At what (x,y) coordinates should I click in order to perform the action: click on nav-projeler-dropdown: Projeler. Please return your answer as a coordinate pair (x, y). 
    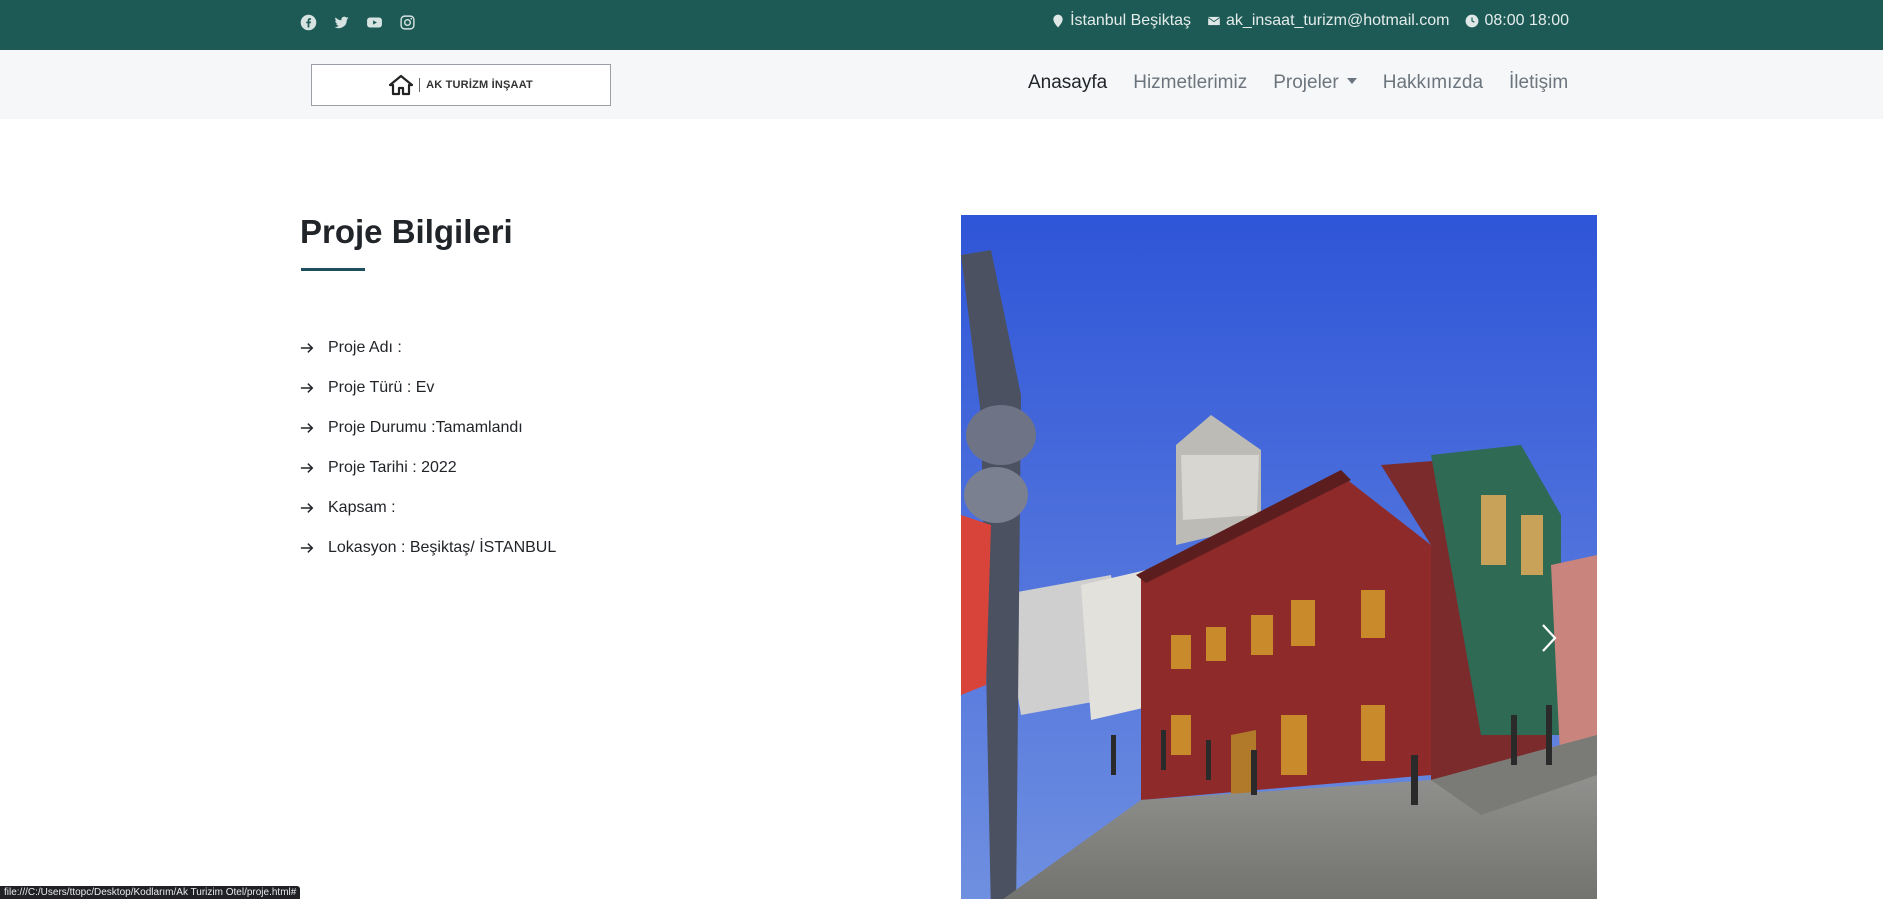
    Looking at the image, I should click on (1314, 83).